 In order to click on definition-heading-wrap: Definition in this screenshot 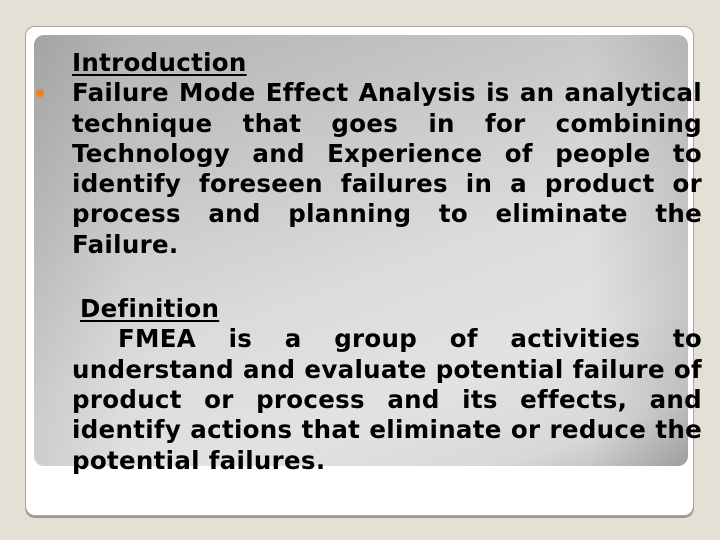, I will do `click(387, 309)`.